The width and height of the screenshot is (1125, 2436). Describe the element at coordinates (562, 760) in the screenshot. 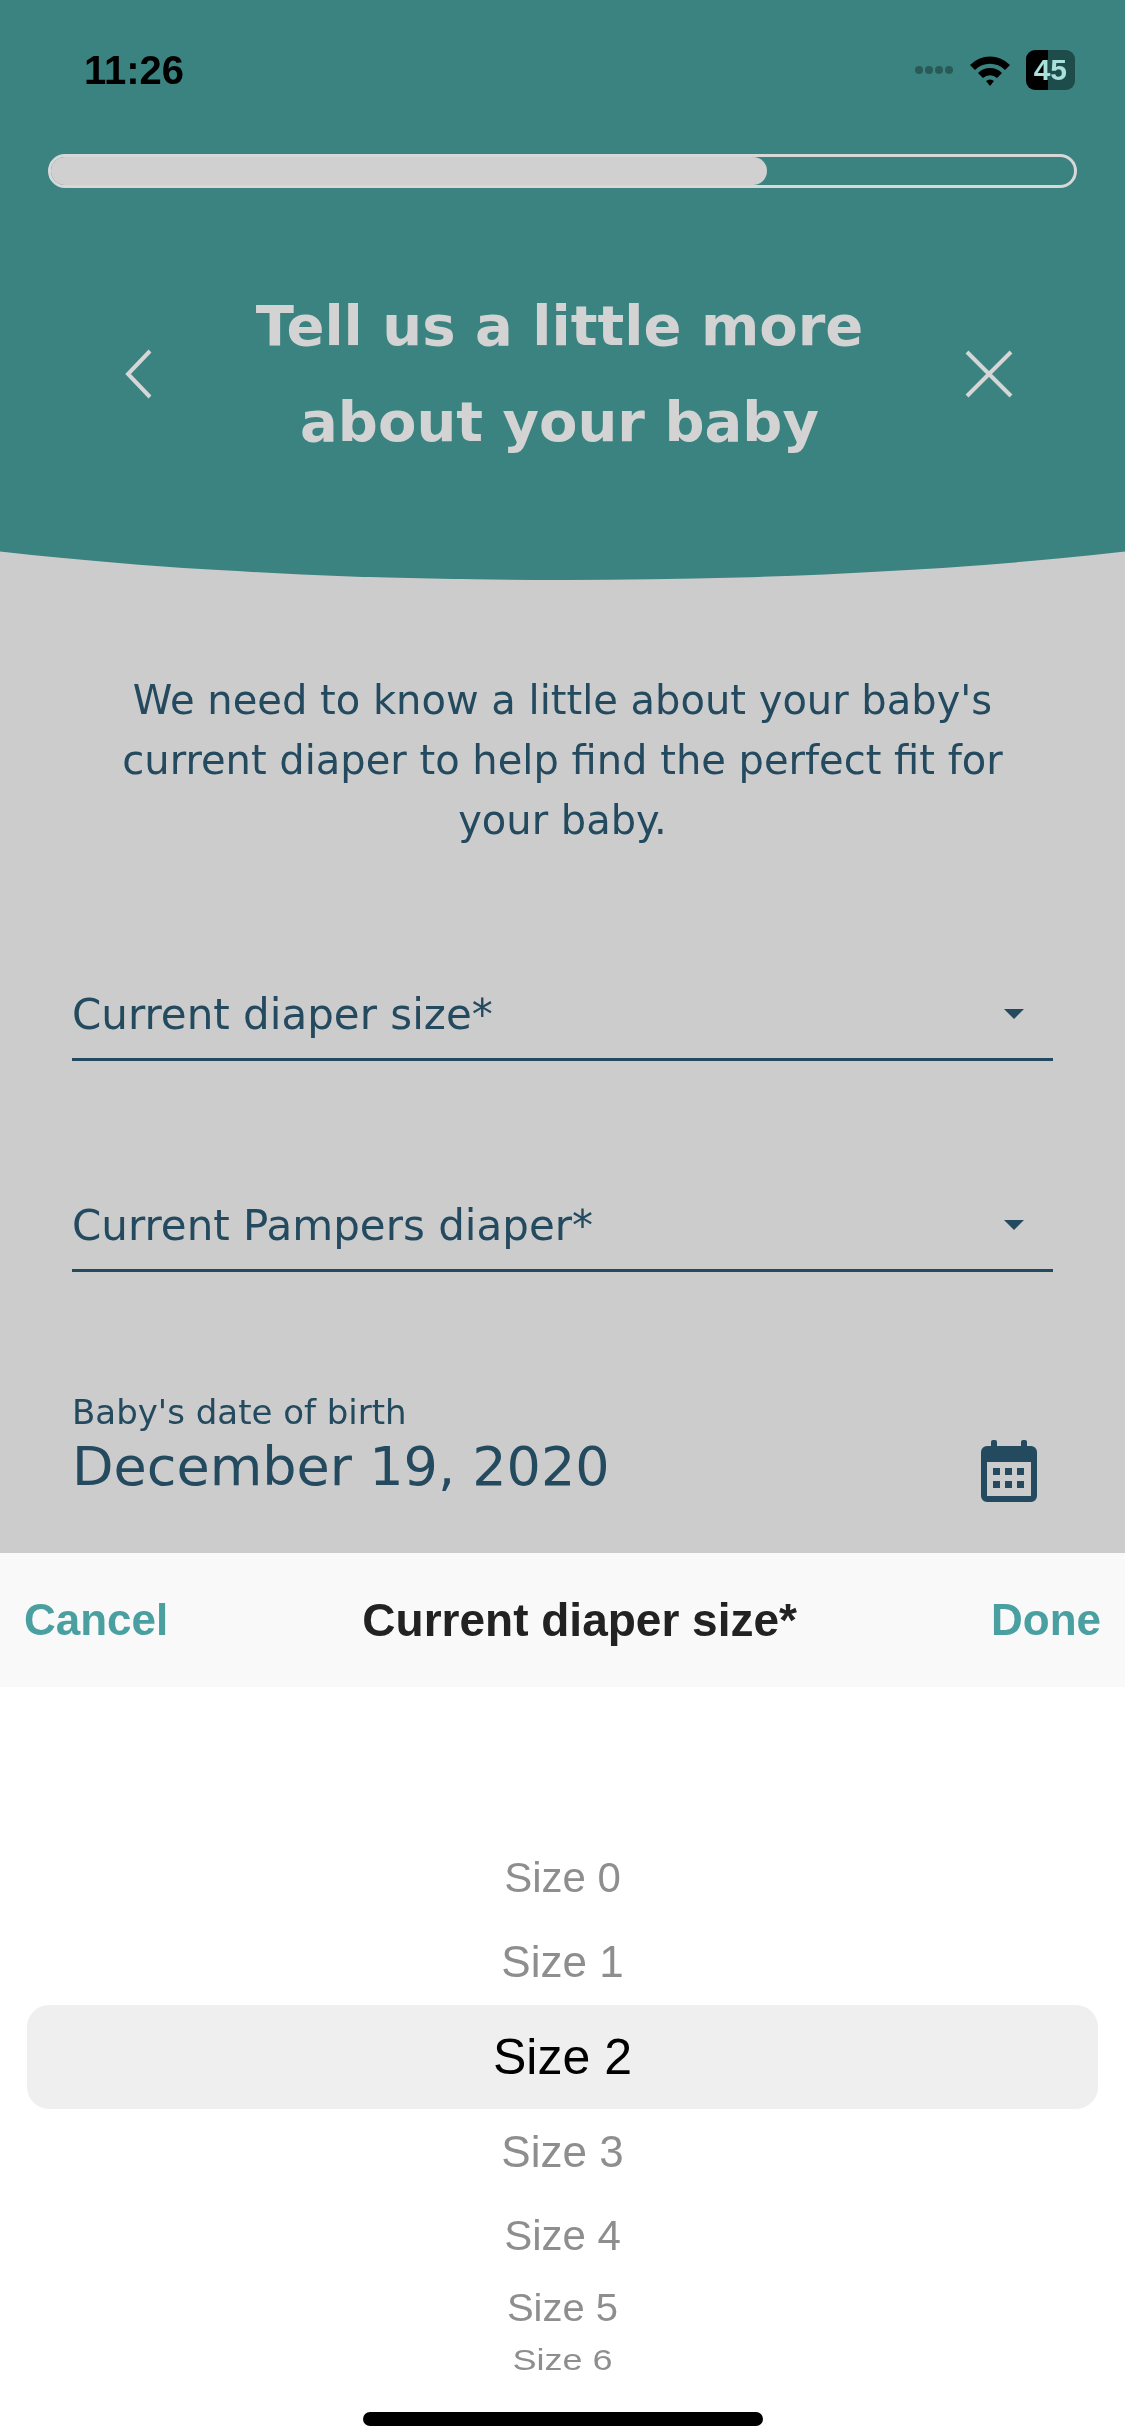

I see `intro-text: We need to know a little about your baby's current diaper to help find the perfect fit for your baby.` at that location.